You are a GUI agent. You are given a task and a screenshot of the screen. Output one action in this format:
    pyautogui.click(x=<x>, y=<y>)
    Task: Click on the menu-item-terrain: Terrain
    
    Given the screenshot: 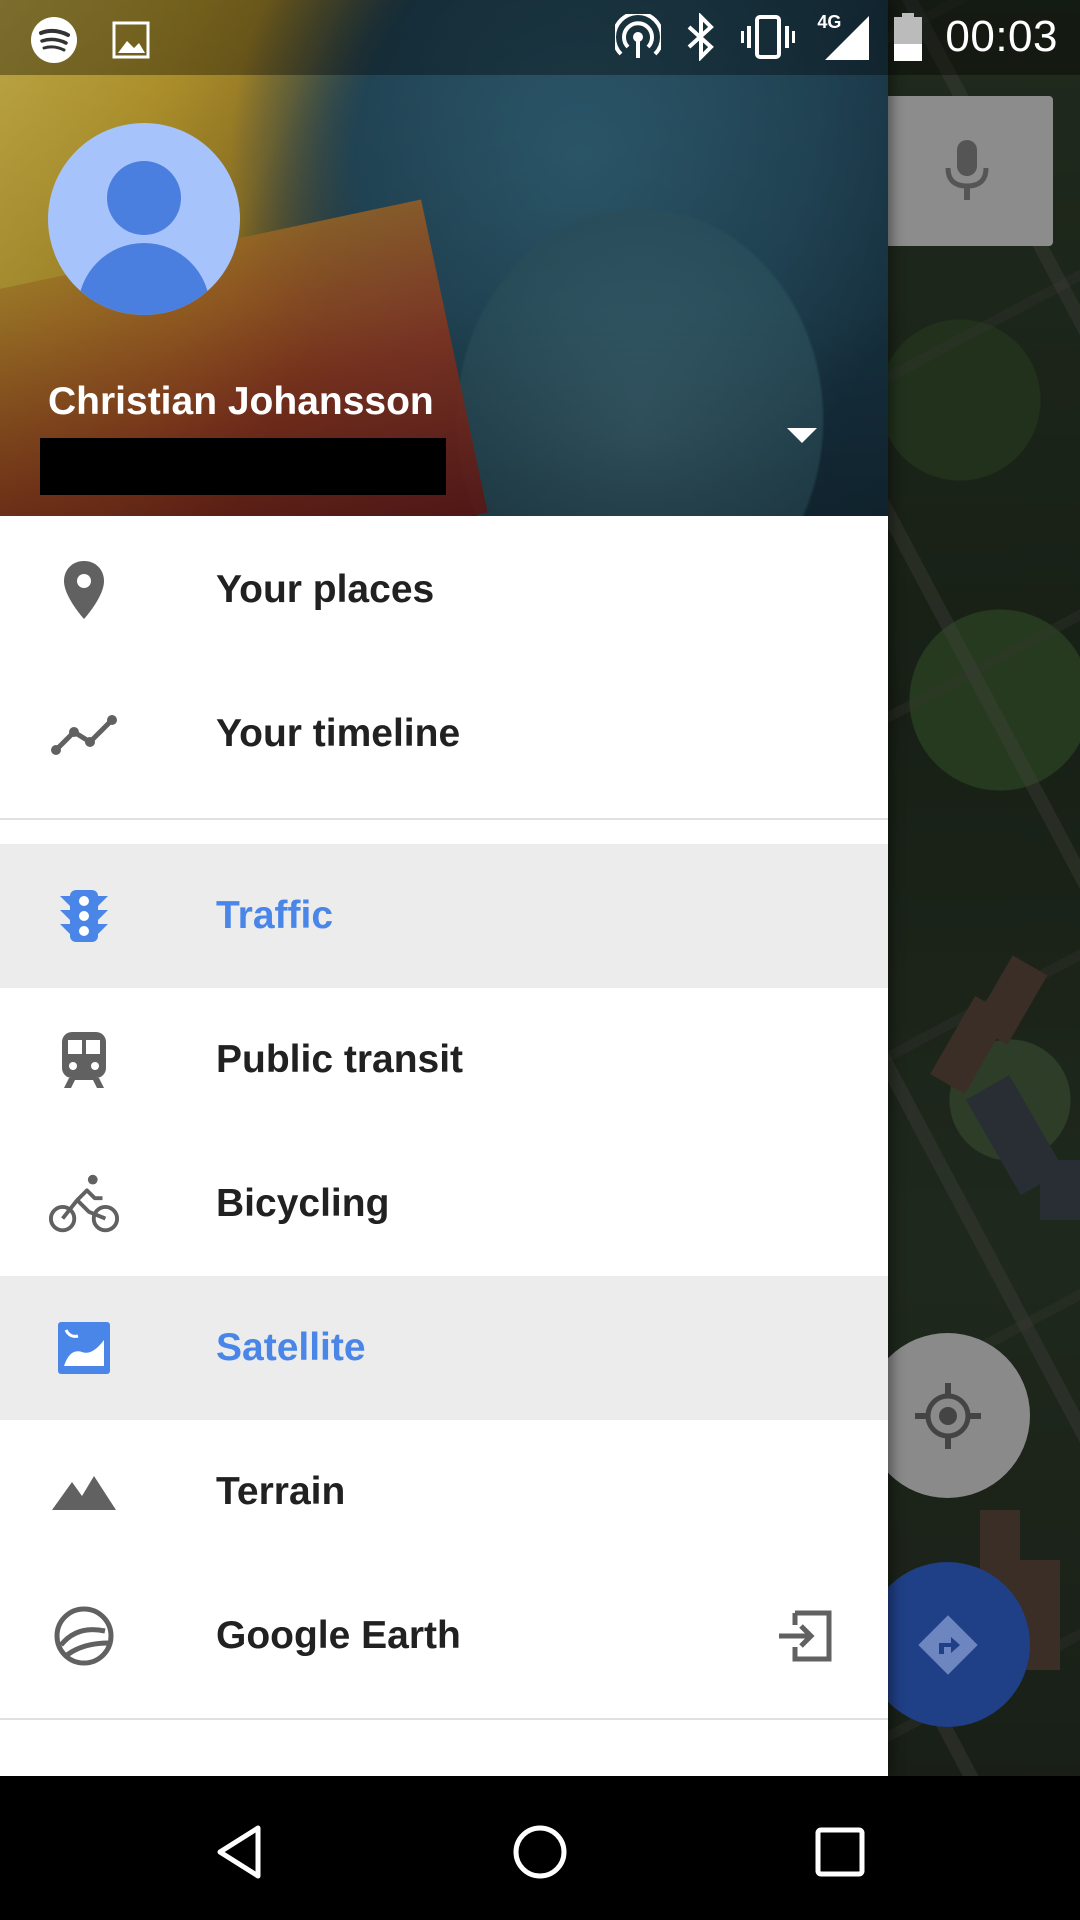 What is the action you would take?
    pyautogui.click(x=444, y=1492)
    